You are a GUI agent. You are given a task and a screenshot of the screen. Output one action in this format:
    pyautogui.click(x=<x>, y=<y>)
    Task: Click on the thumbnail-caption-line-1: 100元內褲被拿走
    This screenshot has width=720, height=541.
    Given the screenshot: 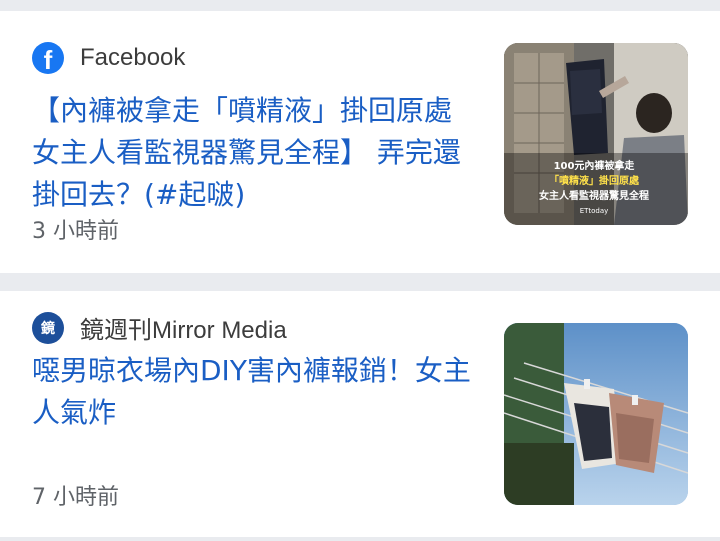 What is the action you would take?
    pyautogui.click(x=595, y=165)
    